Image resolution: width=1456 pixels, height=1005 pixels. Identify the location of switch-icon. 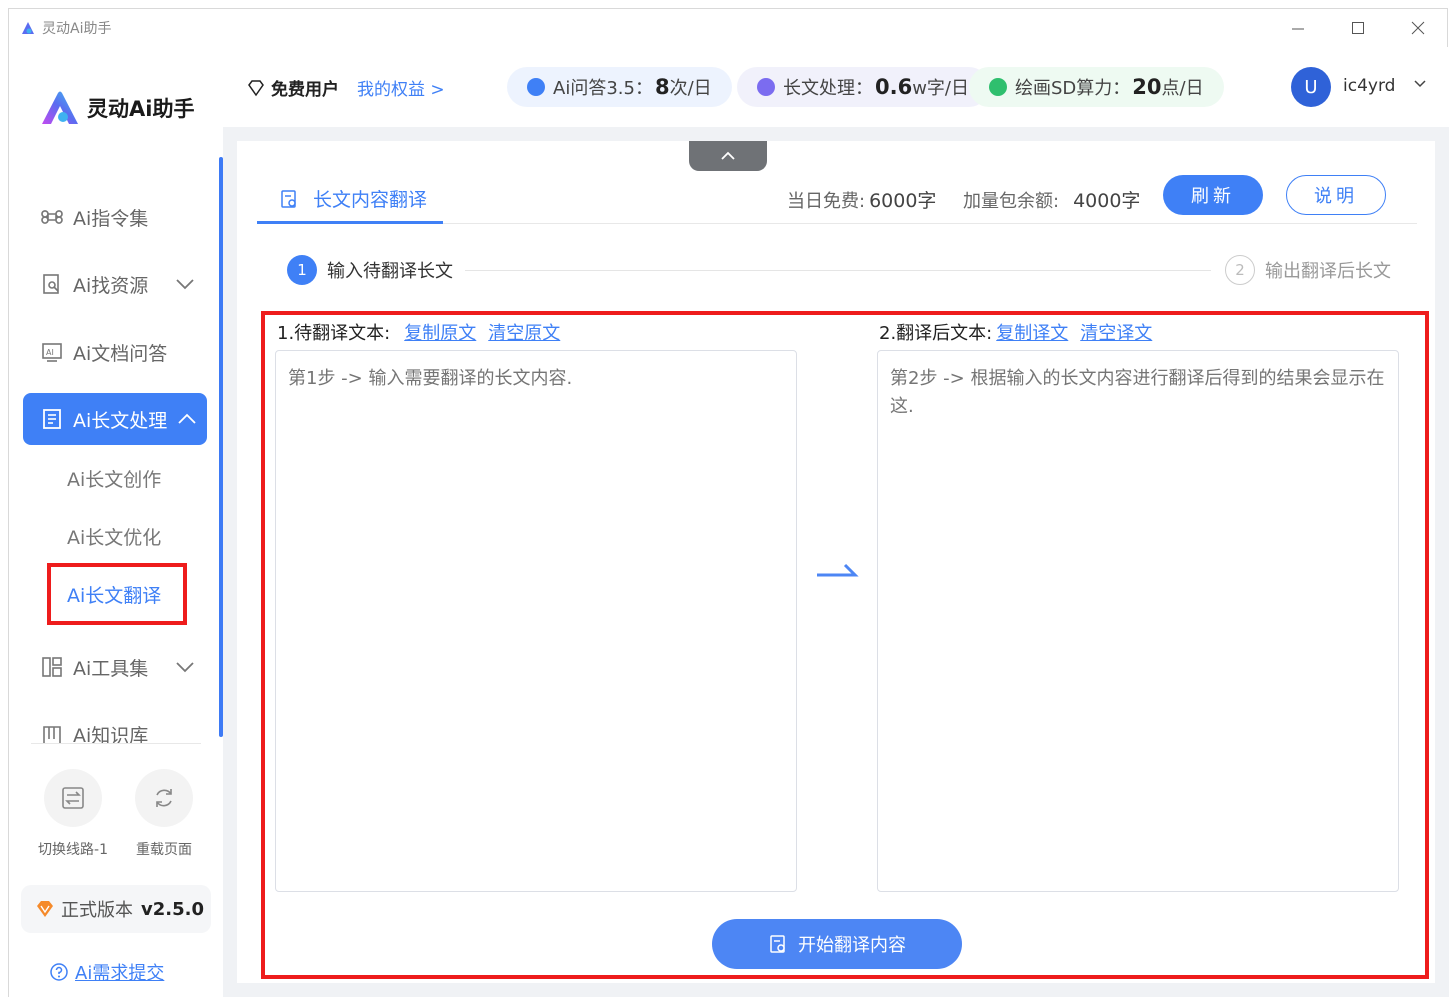
(73, 798).